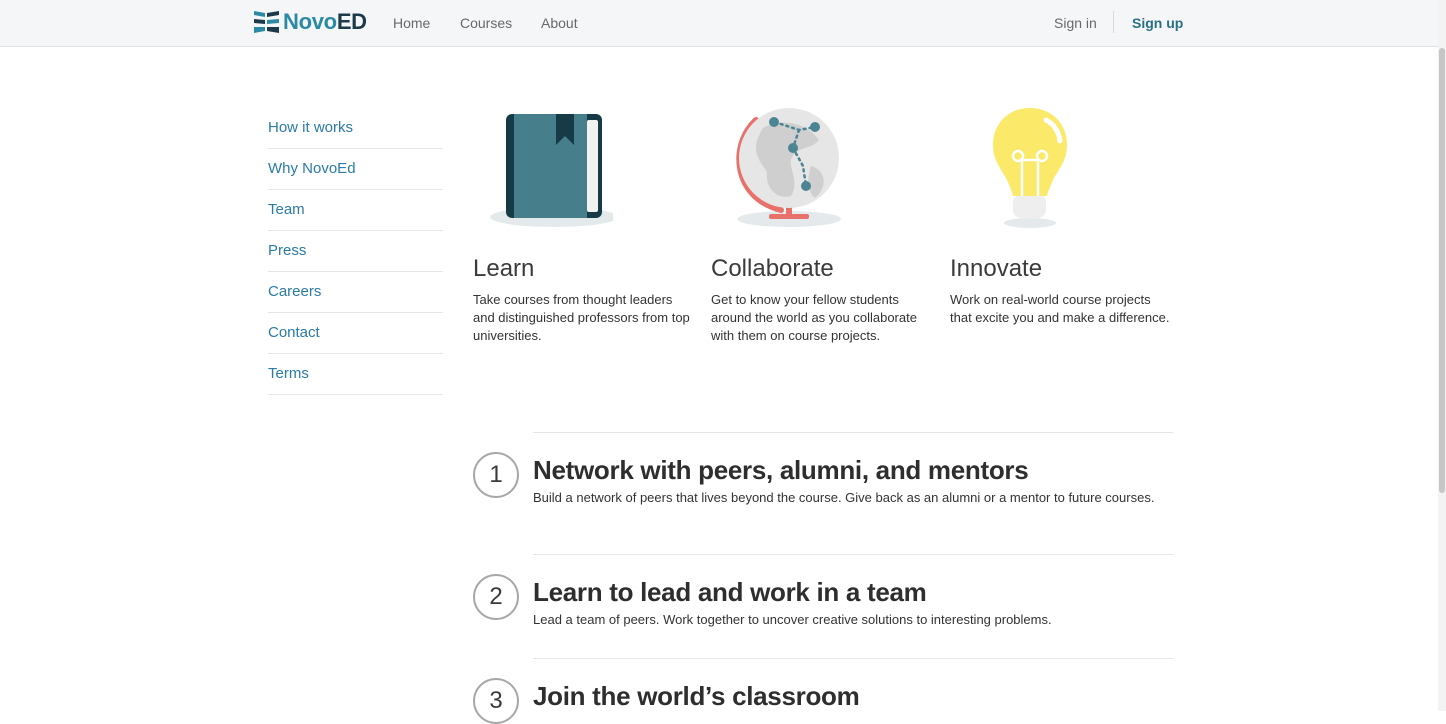 This screenshot has height=724, width=1446. I want to click on sidebar-item: Why NovoEd, so click(355, 169).